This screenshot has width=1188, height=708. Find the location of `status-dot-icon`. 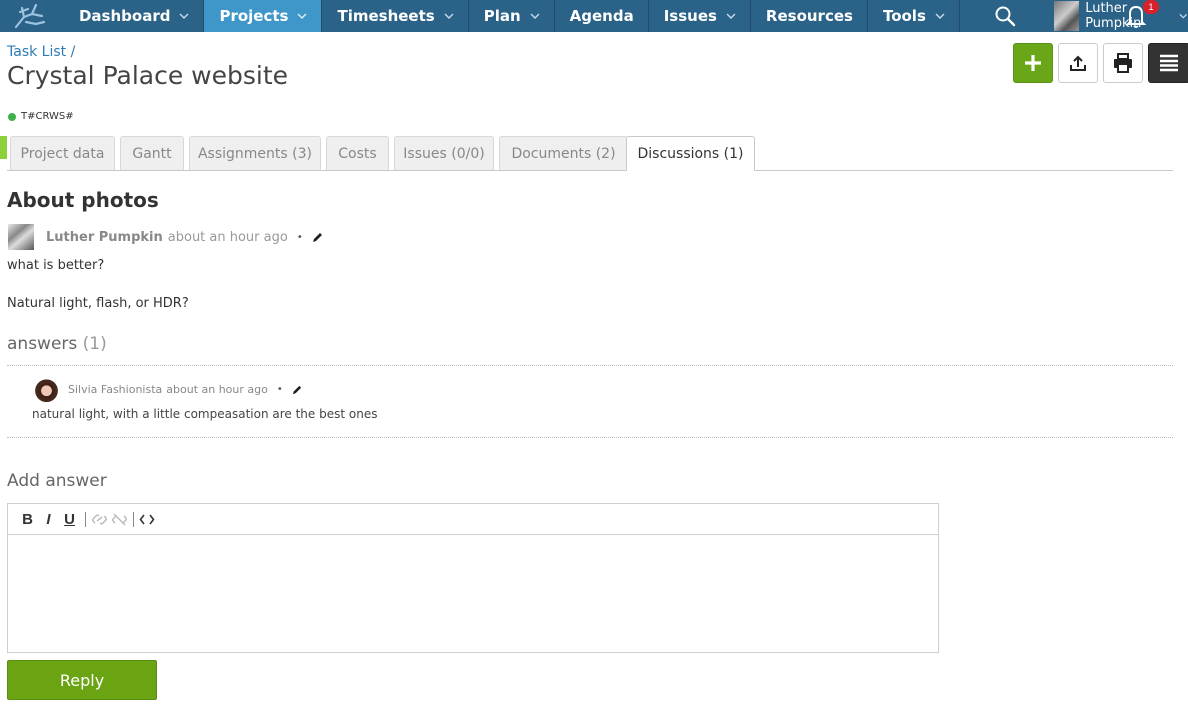

status-dot-icon is located at coordinates (12, 116).